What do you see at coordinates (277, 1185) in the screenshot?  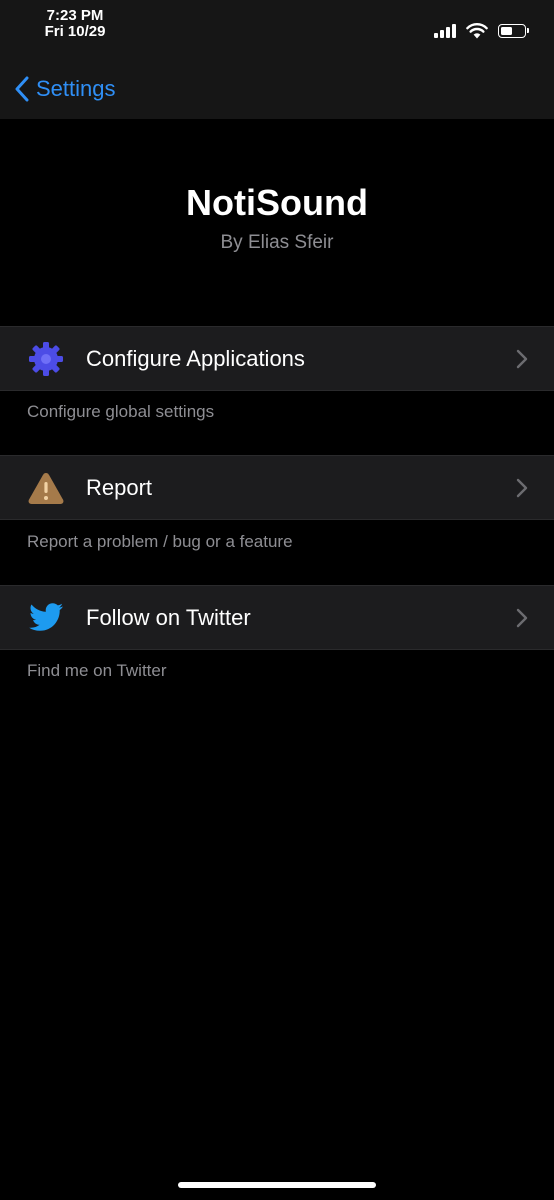 I see `home-indicator` at bounding box center [277, 1185].